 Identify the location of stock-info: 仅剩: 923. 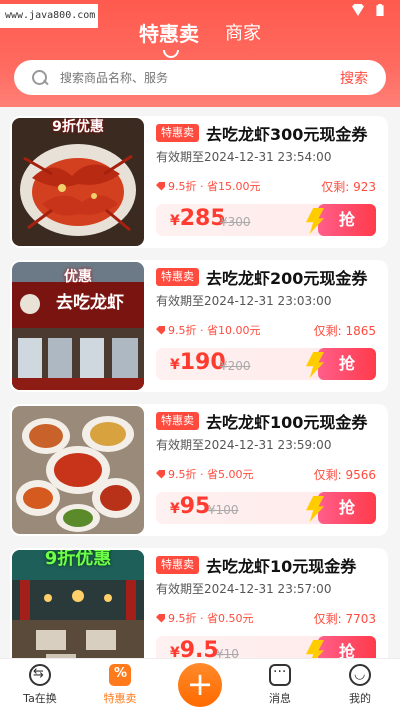
(348, 186).